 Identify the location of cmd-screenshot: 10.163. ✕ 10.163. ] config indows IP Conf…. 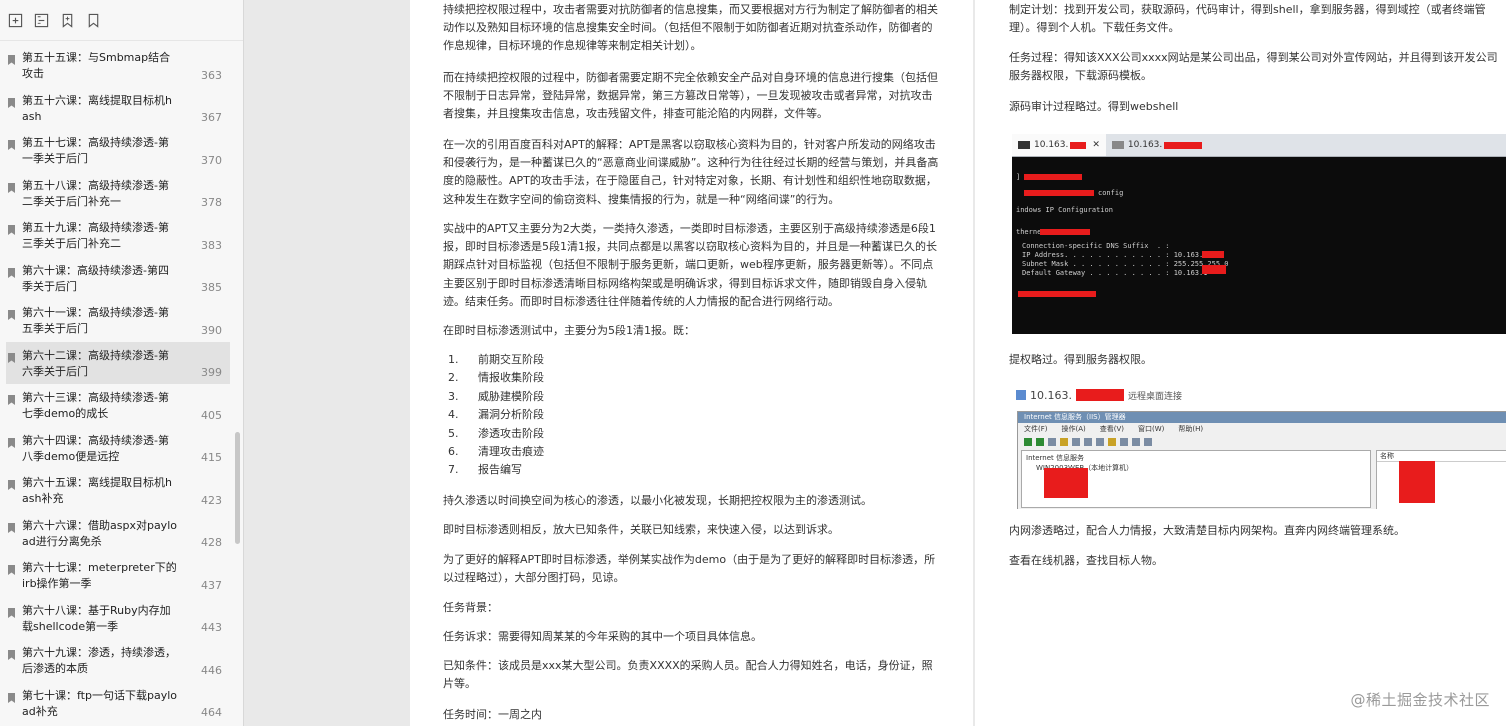
(1259, 234).